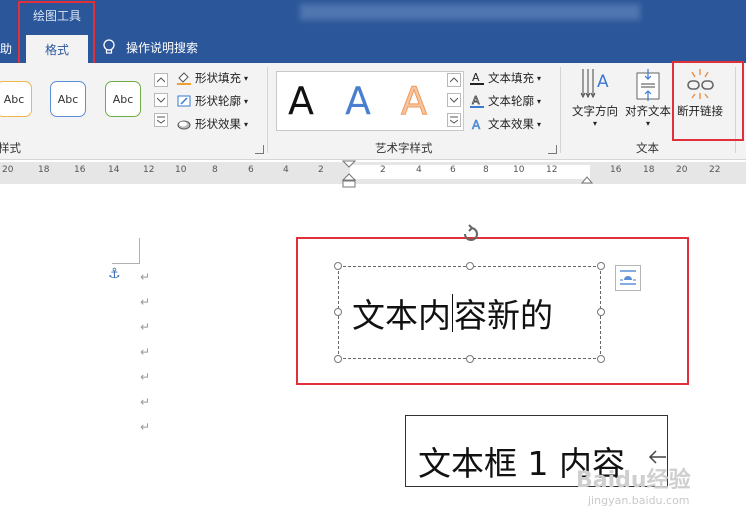 The width and height of the screenshot is (746, 529). What do you see at coordinates (454, 120) in the screenshot?
I see `wordart-more` at bounding box center [454, 120].